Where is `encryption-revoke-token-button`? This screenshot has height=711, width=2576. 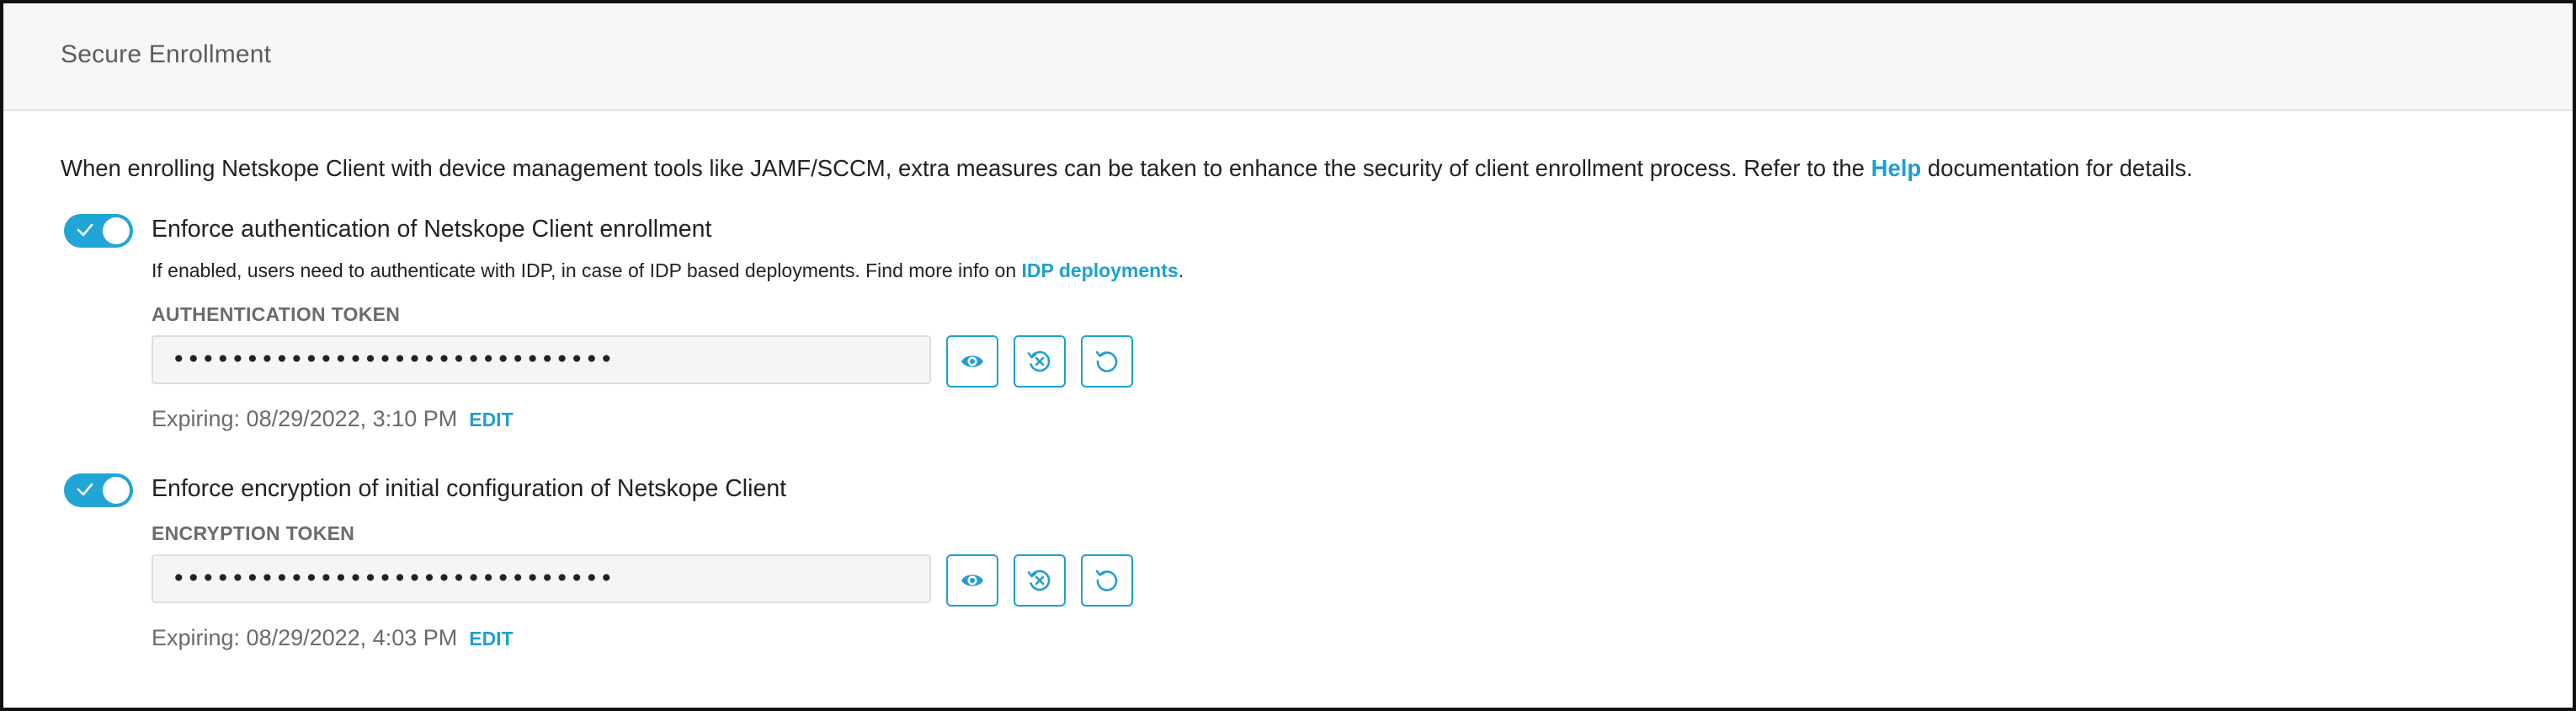
encryption-revoke-token-button is located at coordinates (1040, 580).